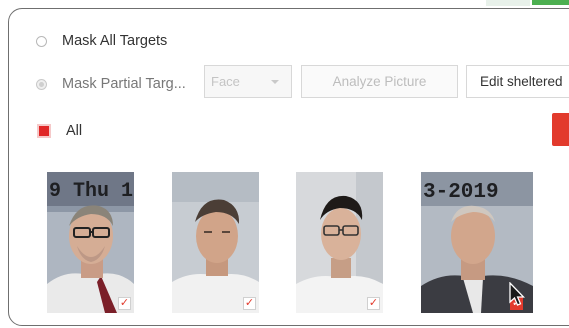  What do you see at coordinates (59, 131) in the screenshot?
I see `select-all-option: All` at bounding box center [59, 131].